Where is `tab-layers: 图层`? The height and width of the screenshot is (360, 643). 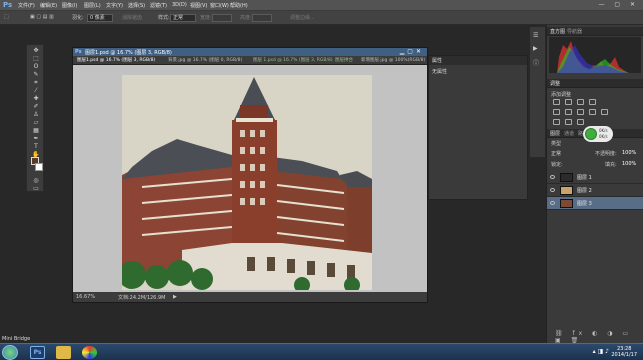
tab-layers: 图层 is located at coordinates (555, 133).